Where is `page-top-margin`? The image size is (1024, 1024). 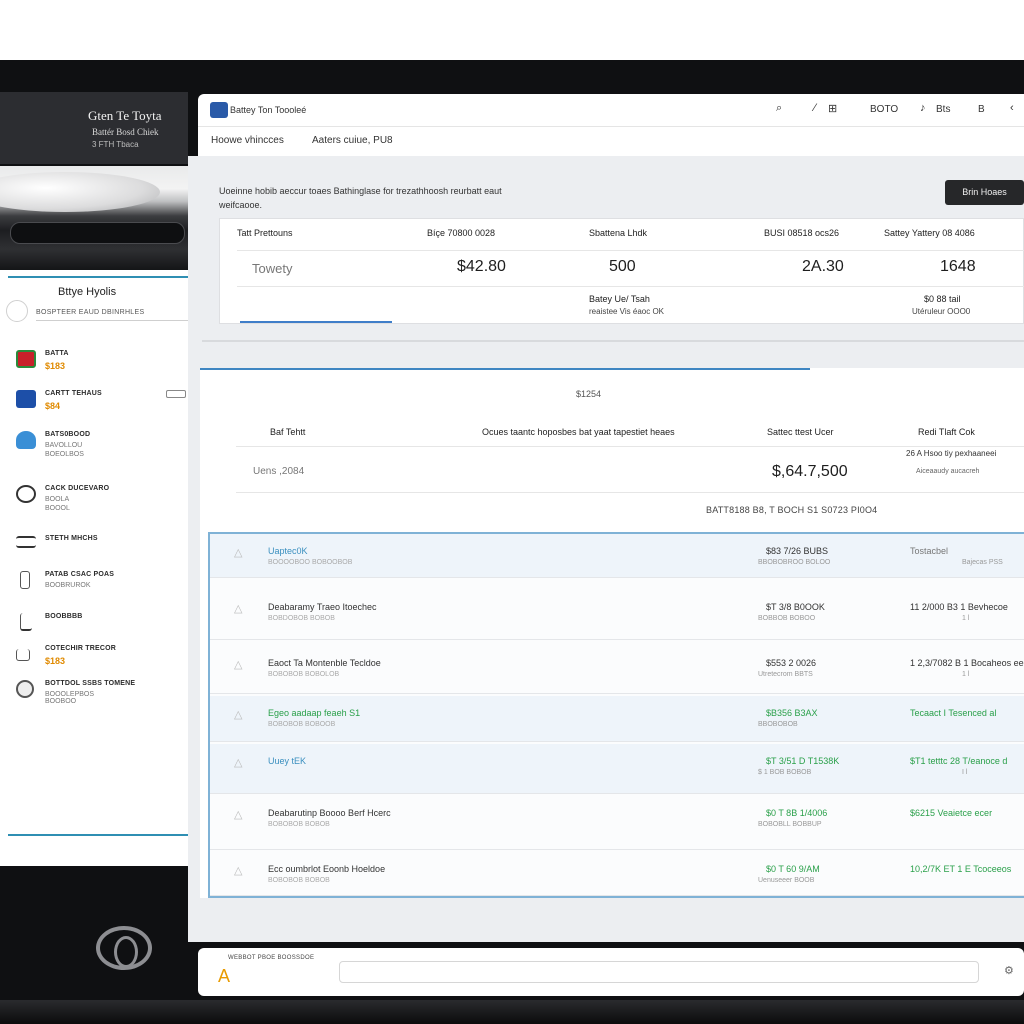 page-top-margin is located at coordinates (512, 30).